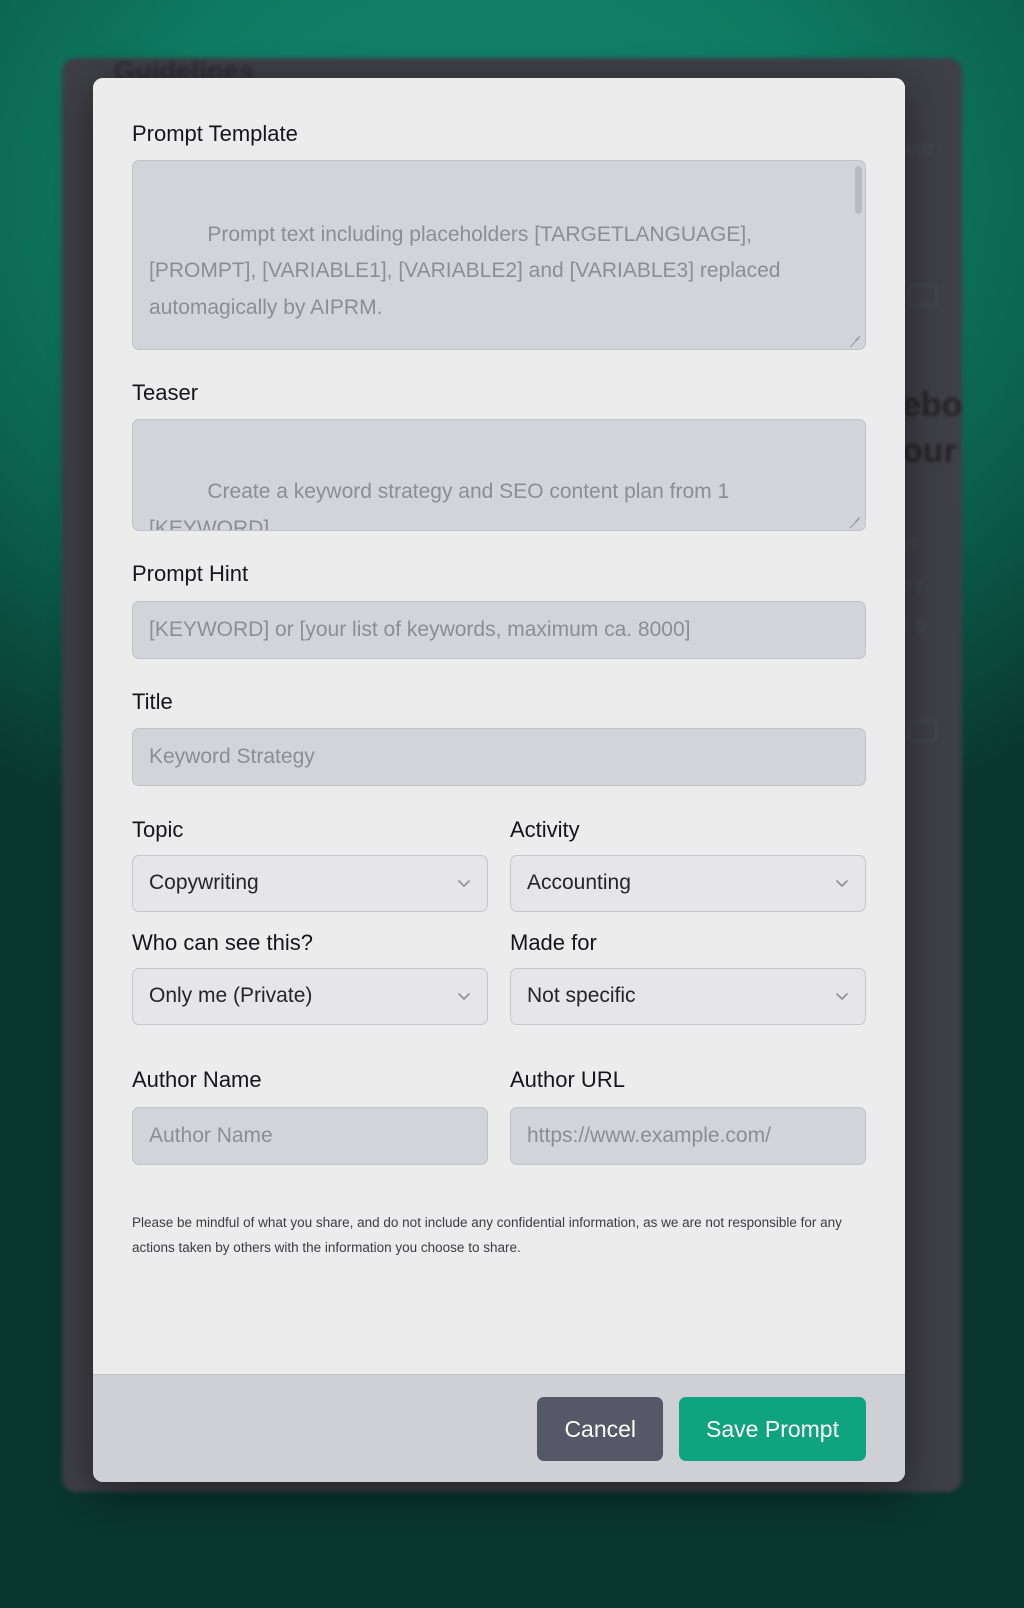 This screenshot has width=1024, height=1608. I want to click on modal-footer: Cancel Save Prompt, so click(499, 1428).